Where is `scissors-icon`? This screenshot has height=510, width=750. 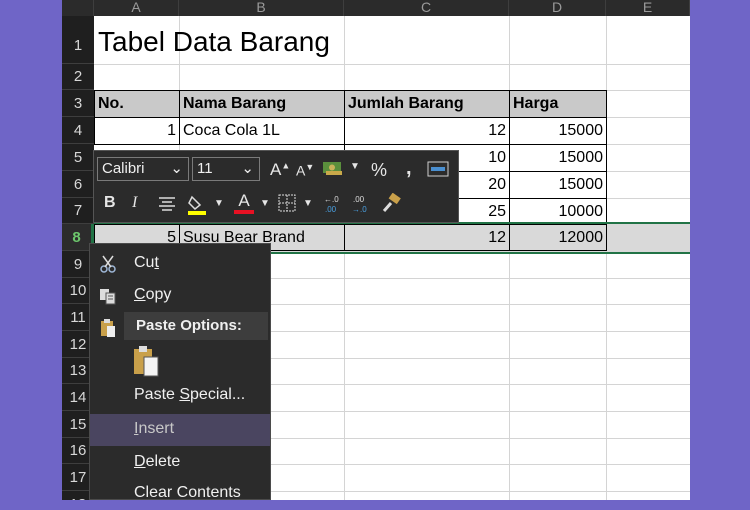 scissors-icon is located at coordinates (108, 264).